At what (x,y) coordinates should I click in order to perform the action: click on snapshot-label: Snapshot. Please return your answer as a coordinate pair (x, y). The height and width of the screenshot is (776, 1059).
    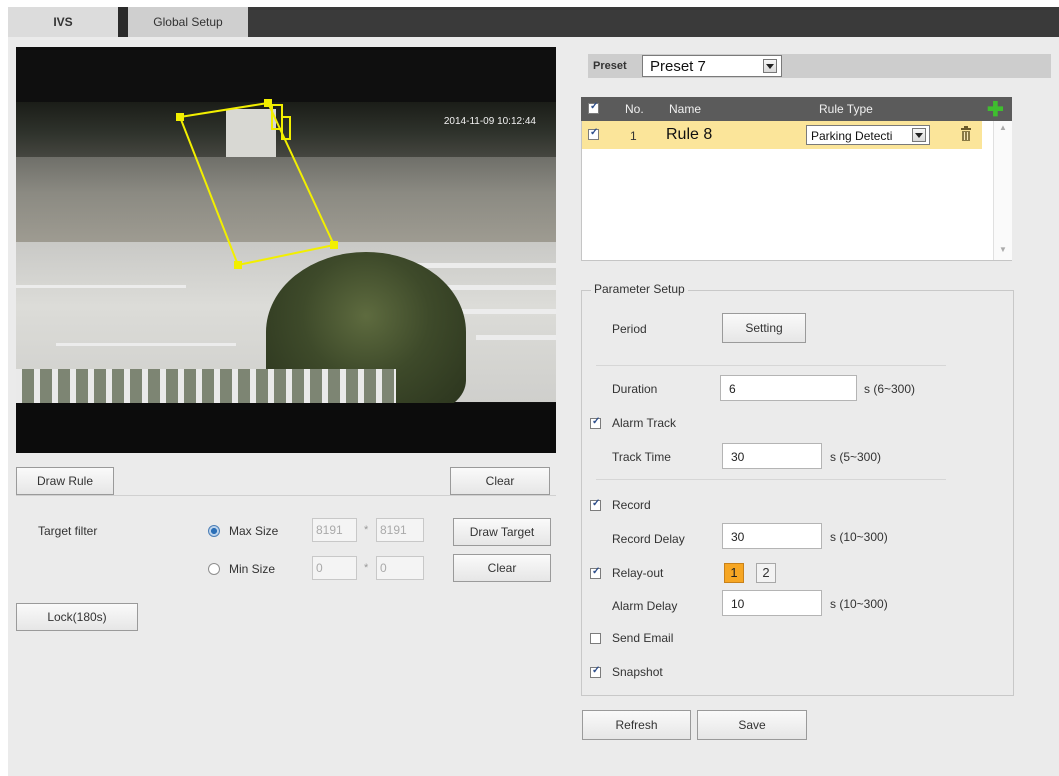
    Looking at the image, I should click on (637, 672).